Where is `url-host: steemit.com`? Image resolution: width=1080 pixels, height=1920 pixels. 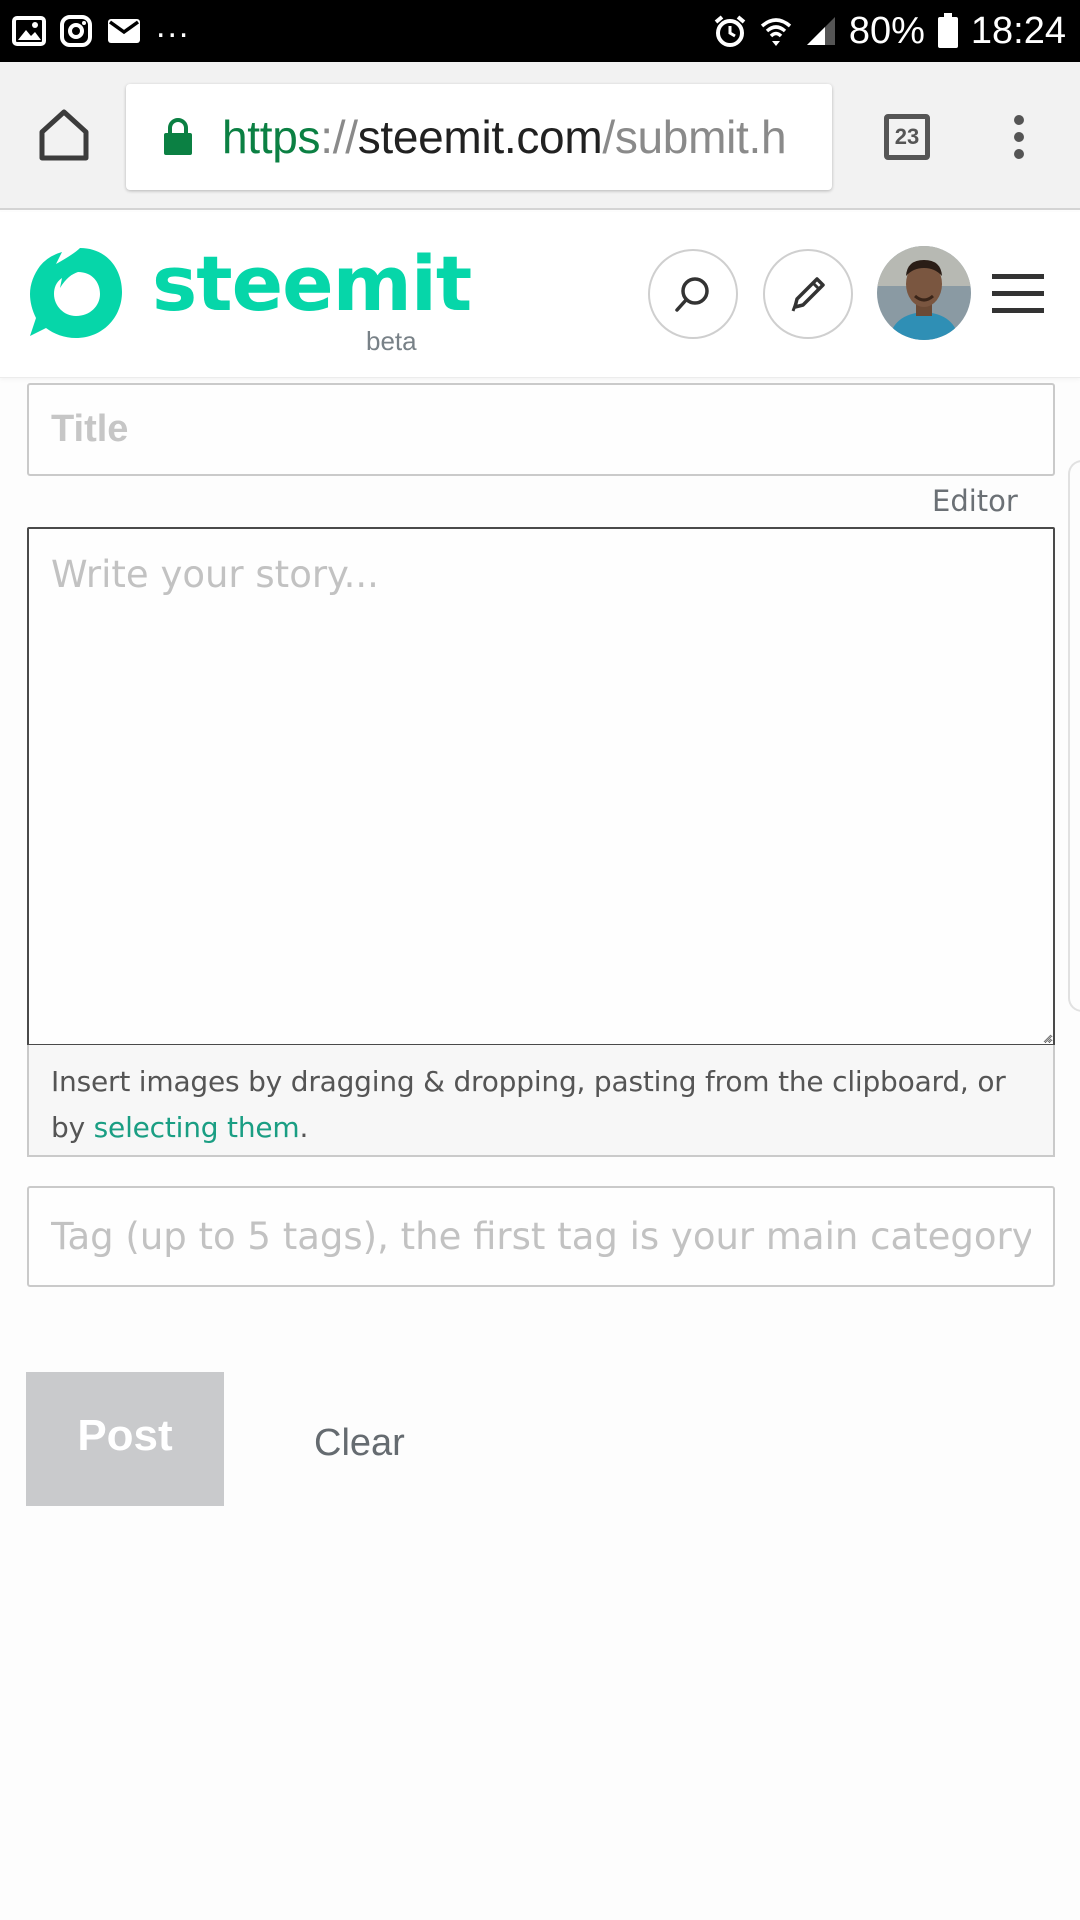 url-host: steemit.com is located at coordinates (480, 137).